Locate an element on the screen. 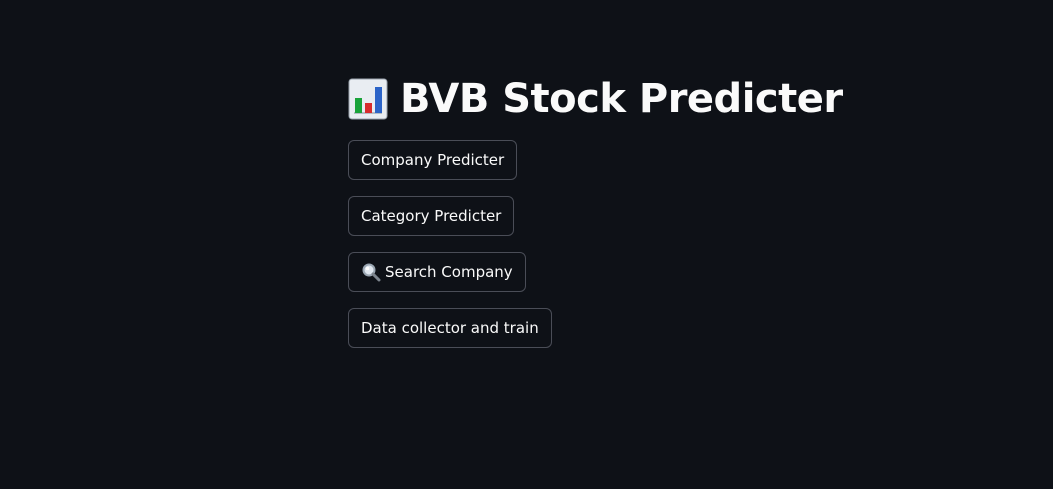 The height and width of the screenshot is (489, 1053). page-title: BVB Stock Predicter is located at coordinates (595, 99).